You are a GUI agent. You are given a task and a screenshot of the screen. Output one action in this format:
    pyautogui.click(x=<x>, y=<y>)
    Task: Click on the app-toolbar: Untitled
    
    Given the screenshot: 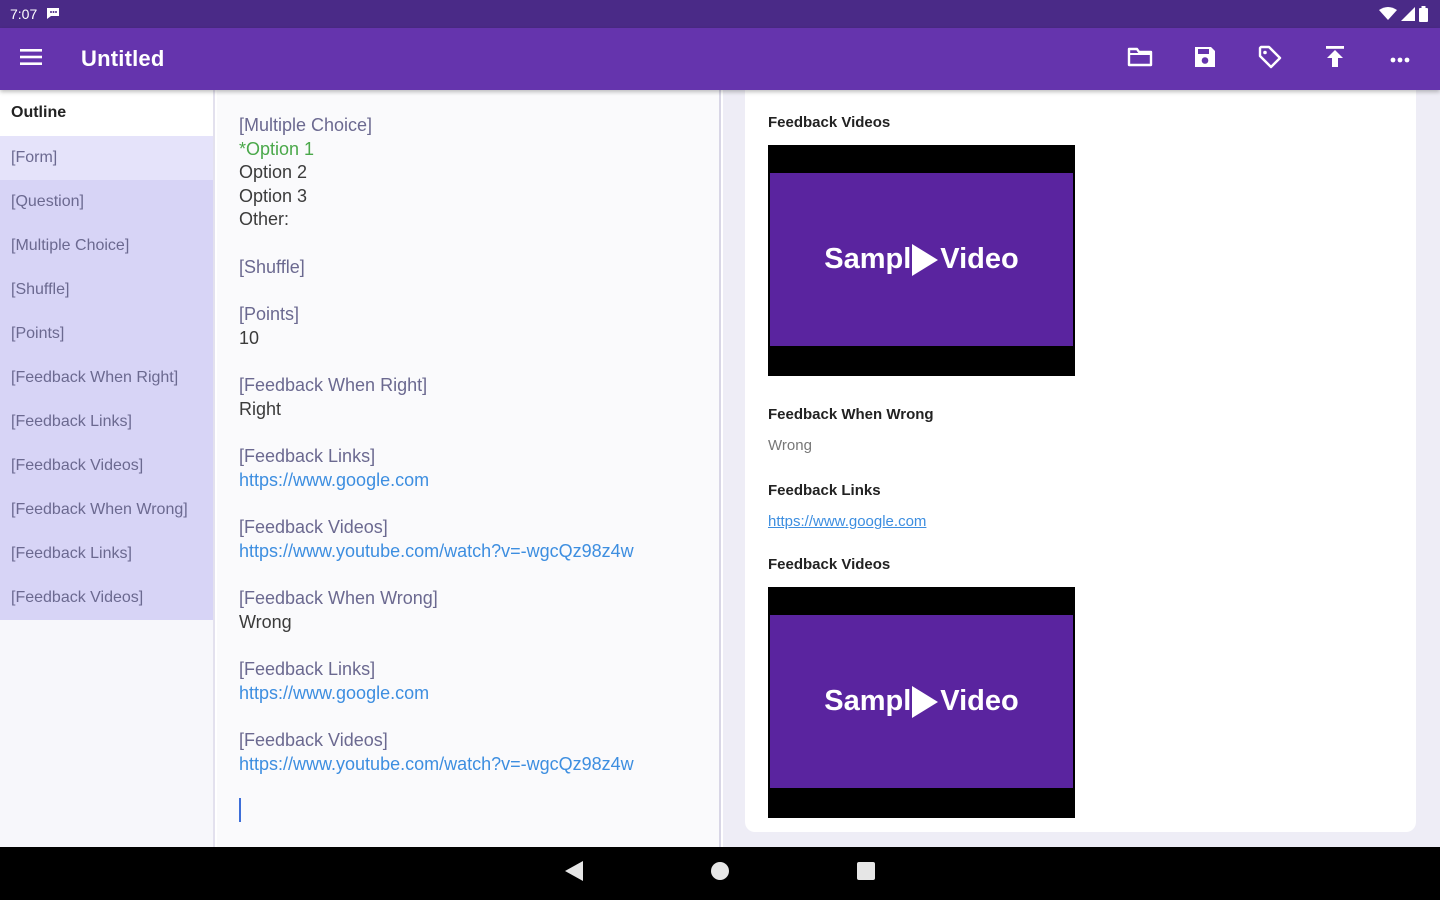 What is the action you would take?
    pyautogui.click(x=720, y=59)
    